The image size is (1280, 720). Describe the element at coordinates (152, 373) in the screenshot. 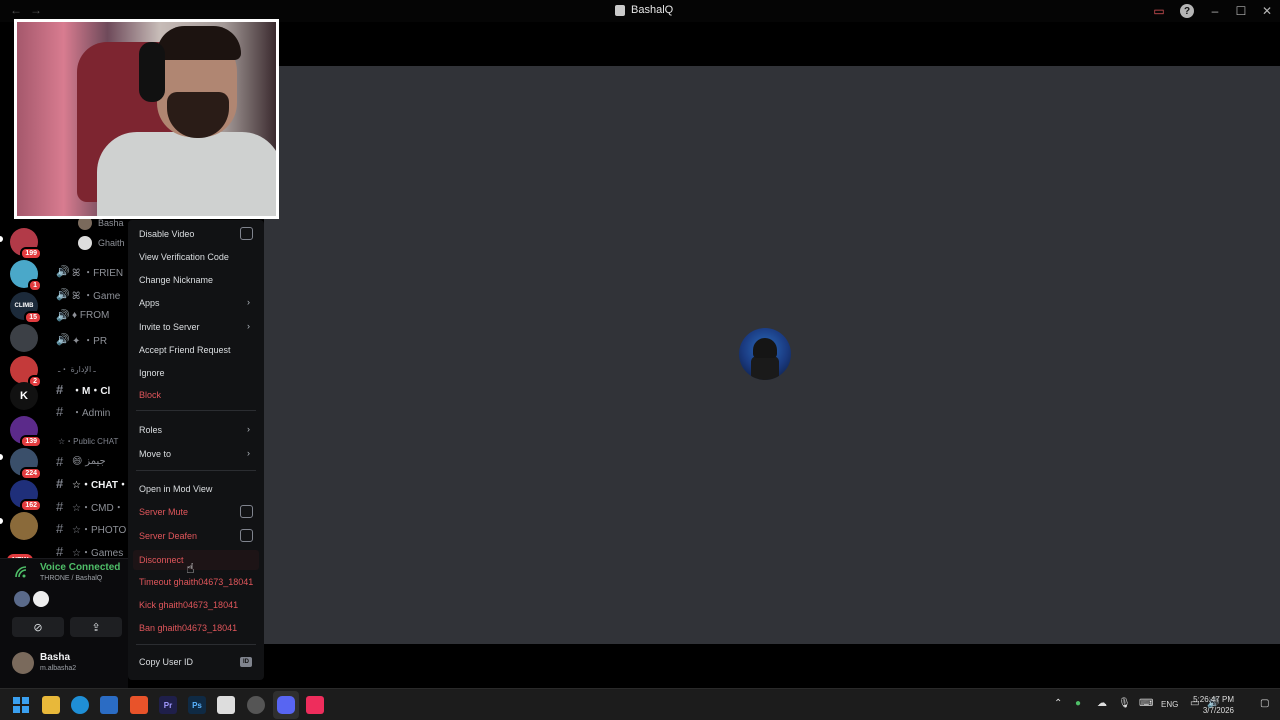

I see `menu-item-ignore: Ignore` at that location.